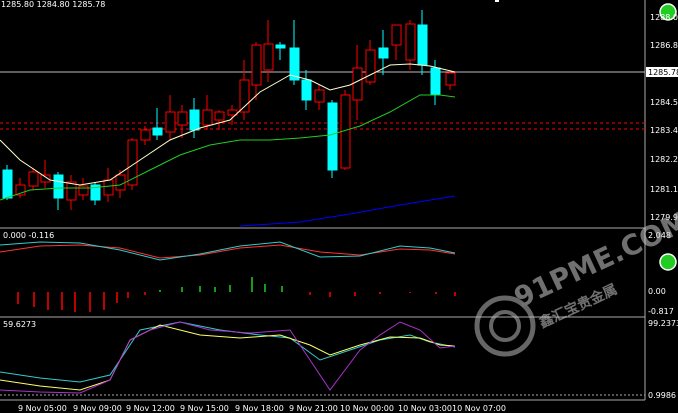  I want to click on price-tick: 1283.40, so click(664, 130).